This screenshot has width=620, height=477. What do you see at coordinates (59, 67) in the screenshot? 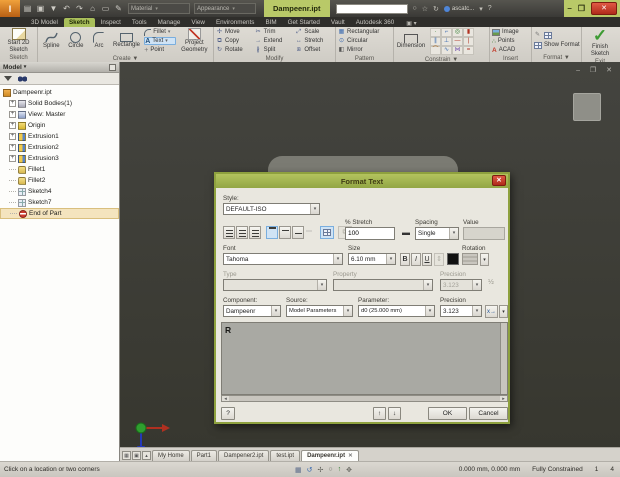
I see `browser-header: Model ▾` at bounding box center [59, 67].